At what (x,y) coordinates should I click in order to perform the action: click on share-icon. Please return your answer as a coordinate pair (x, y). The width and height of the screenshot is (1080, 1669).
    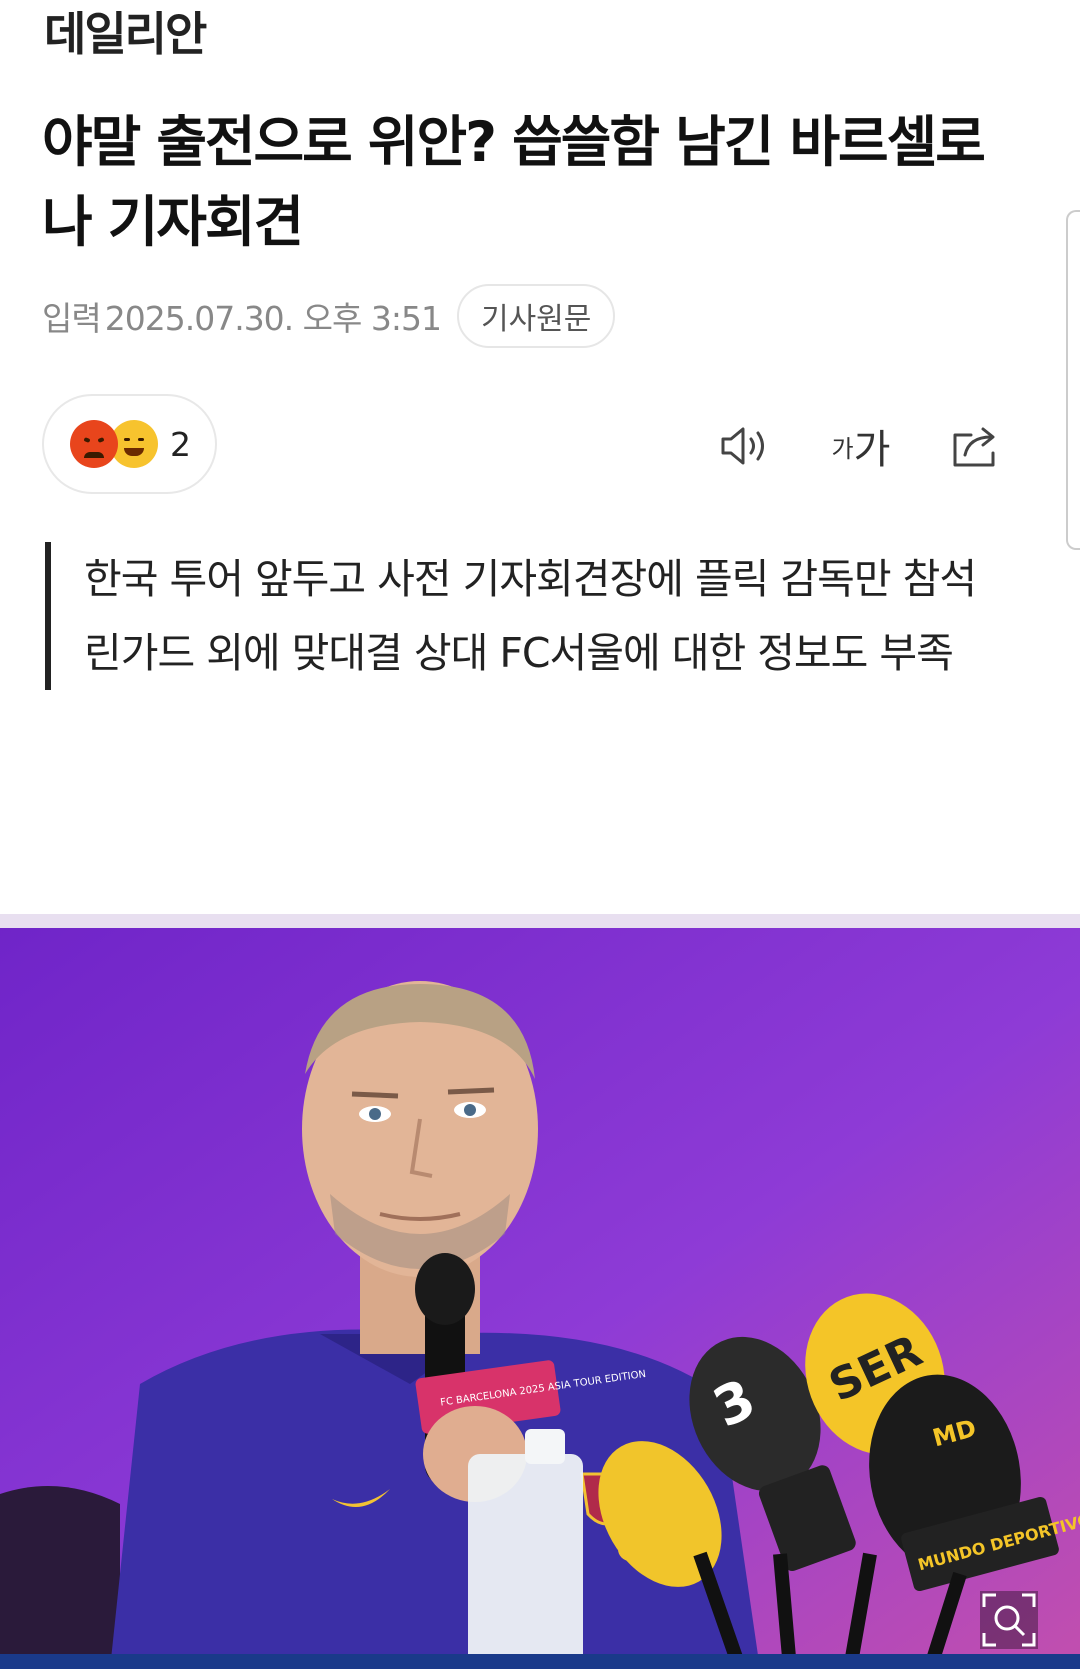
    Looking at the image, I should click on (974, 447).